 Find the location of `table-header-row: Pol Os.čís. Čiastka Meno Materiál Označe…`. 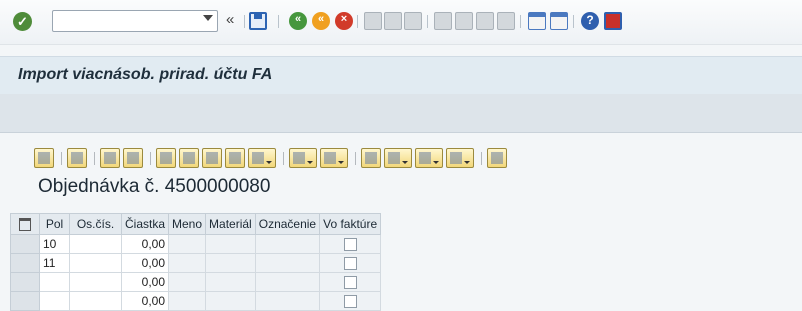

table-header-row: Pol Os.čís. Čiastka Meno Materiál Označe… is located at coordinates (196, 224).